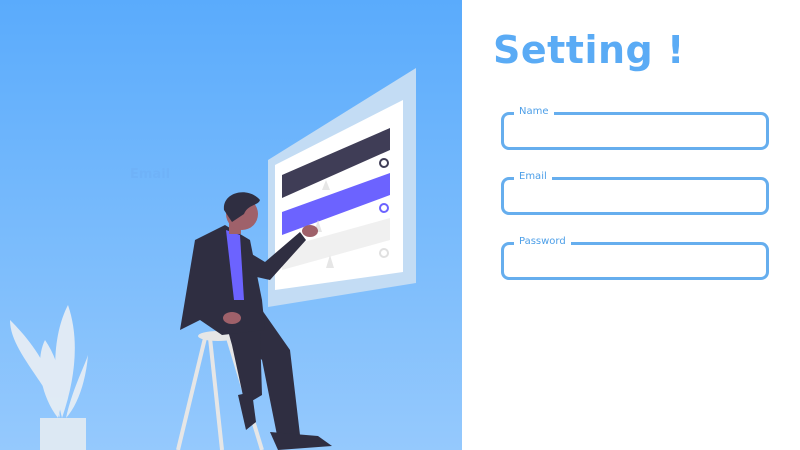  Describe the element at coordinates (256, 321) in the screenshot. I see `person-figure` at that location.